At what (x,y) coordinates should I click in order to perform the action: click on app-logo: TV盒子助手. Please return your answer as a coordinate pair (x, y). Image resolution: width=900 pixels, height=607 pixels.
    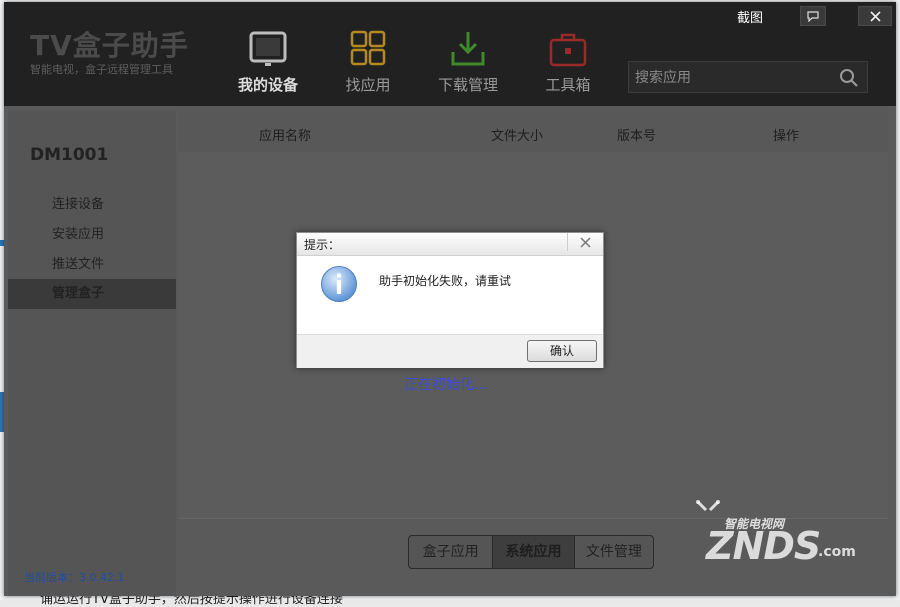
    Looking at the image, I should click on (109, 45).